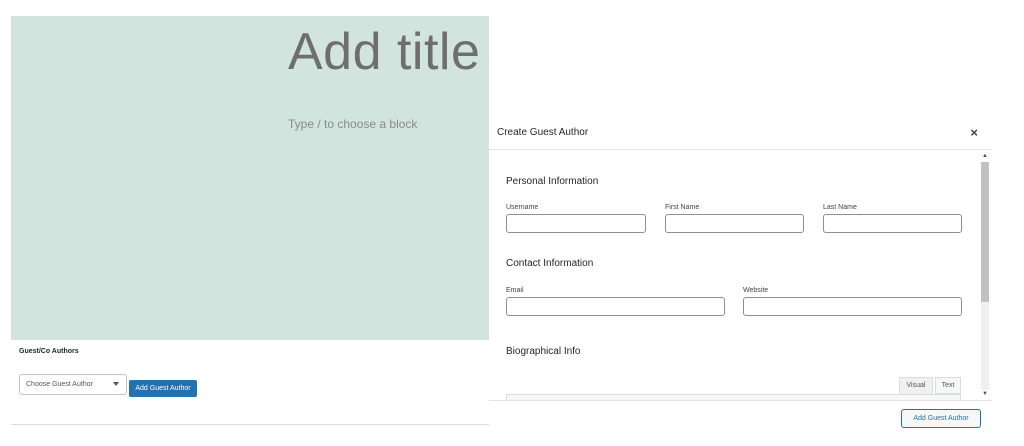 This screenshot has height=446, width=1024. What do you see at coordinates (974, 132) in the screenshot?
I see `close-icon: ×` at bounding box center [974, 132].